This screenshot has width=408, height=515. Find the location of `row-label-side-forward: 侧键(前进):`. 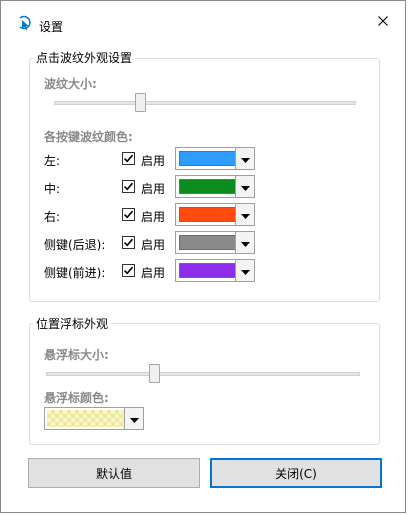

row-label-side-forward: 侧键(前进): is located at coordinates (75, 273).